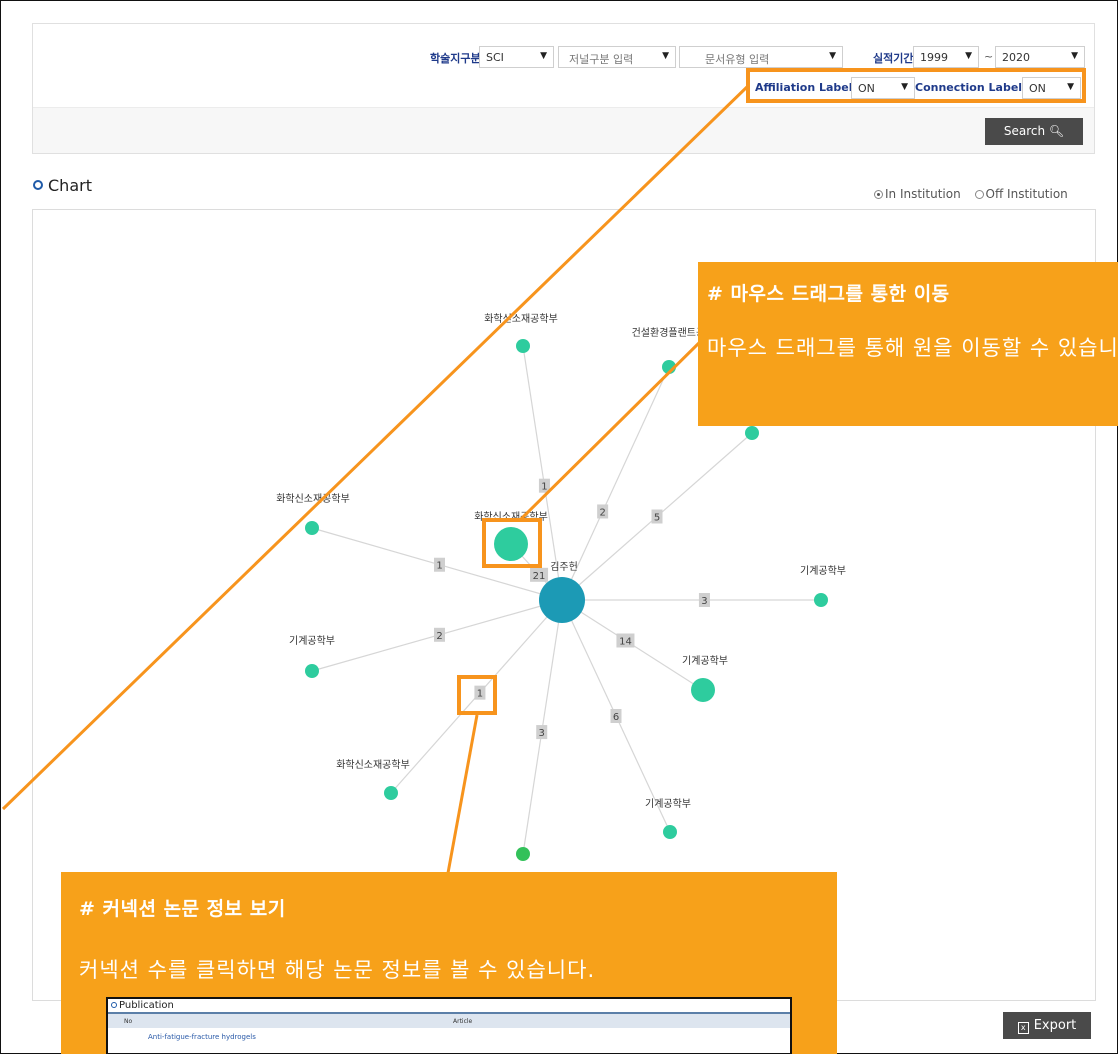 Image resolution: width=1118 pixels, height=1054 pixels. Describe the element at coordinates (449, 1034) in the screenshot. I see `publication-row: Anti-fatigue-fracture hydrogels` at that location.